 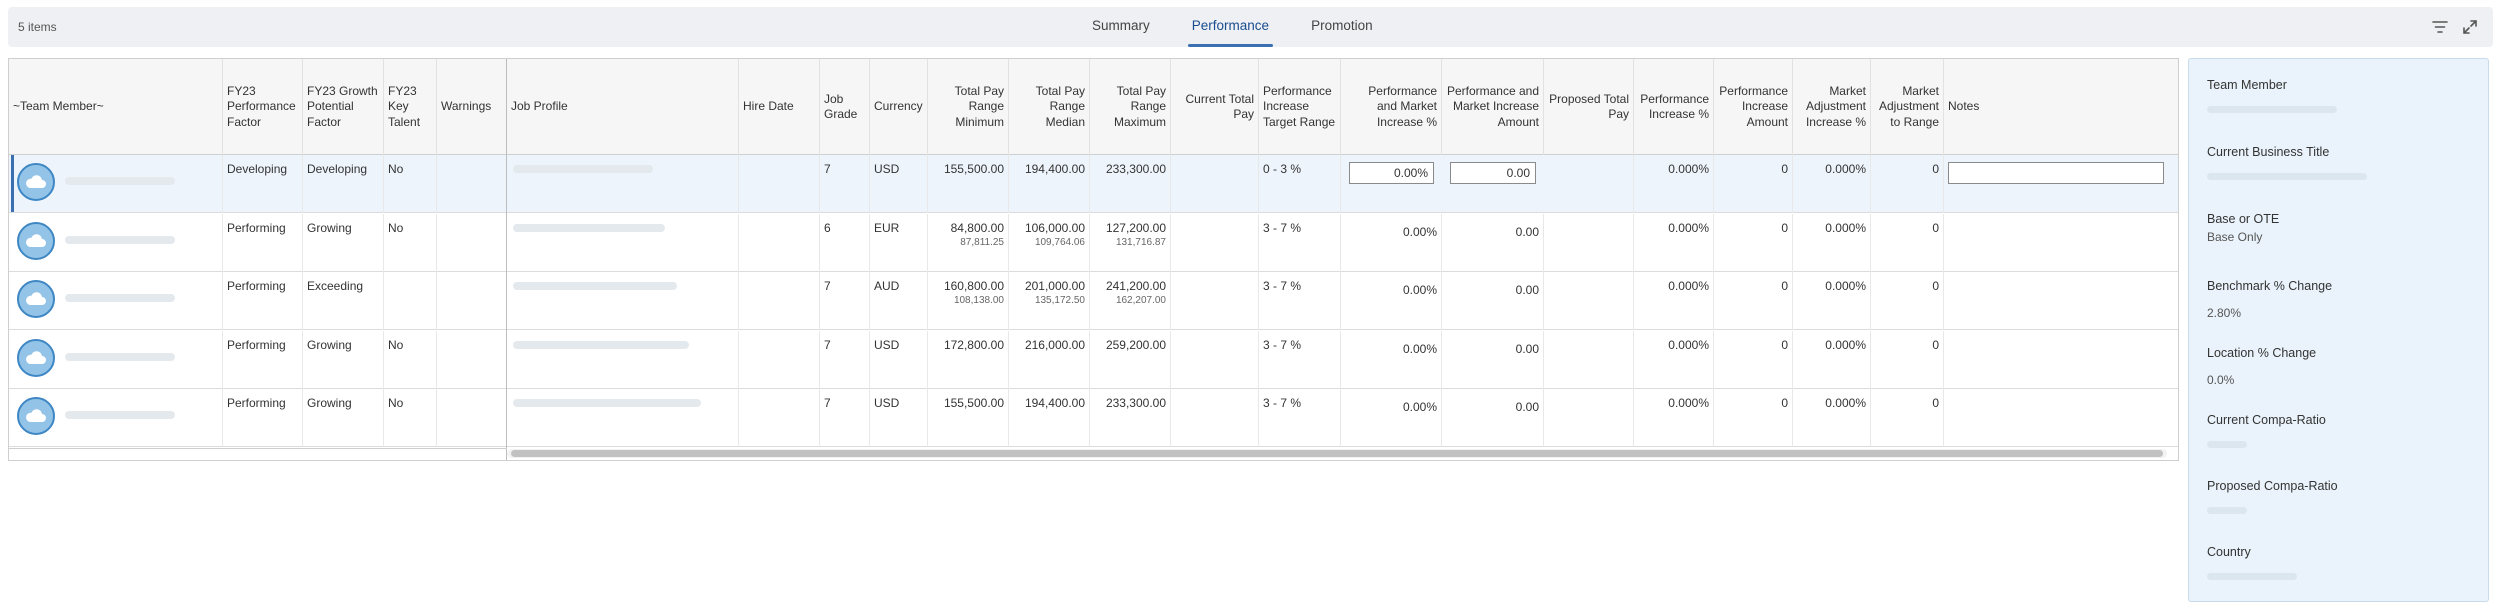 What do you see at coordinates (1832, 107) in the screenshot?
I see `col-market-adjustment-pct: Market Adjustment Increase %` at bounding box center [1832, 107].